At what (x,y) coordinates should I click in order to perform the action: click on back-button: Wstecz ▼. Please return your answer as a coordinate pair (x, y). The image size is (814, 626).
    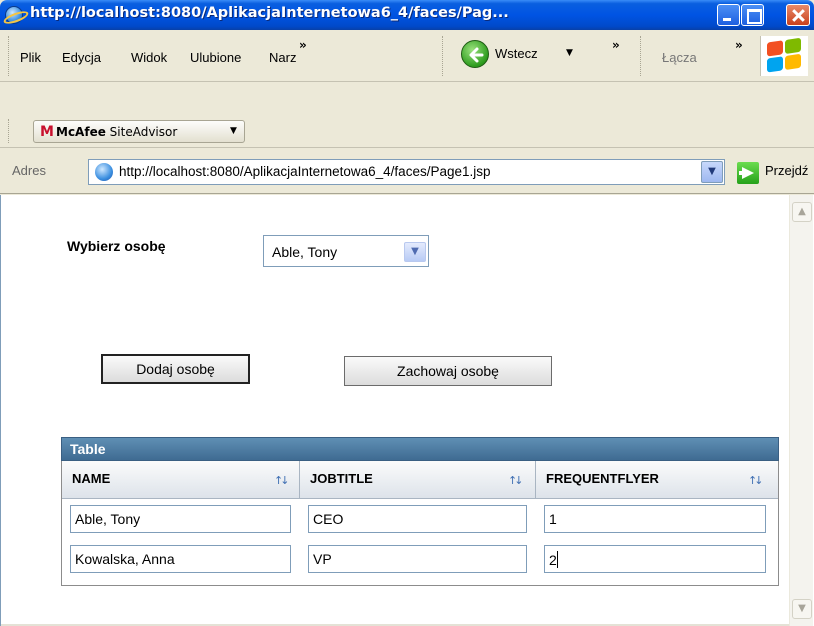
    Looking at the image, I should click on (518, 55).